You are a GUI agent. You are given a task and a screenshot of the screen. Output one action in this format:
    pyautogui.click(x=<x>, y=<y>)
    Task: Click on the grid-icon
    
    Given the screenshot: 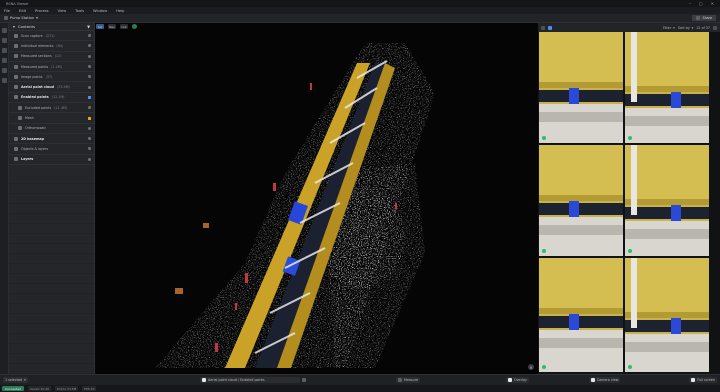 What is the action you would take?
    pyautogui.click(x=543, y=27)
    